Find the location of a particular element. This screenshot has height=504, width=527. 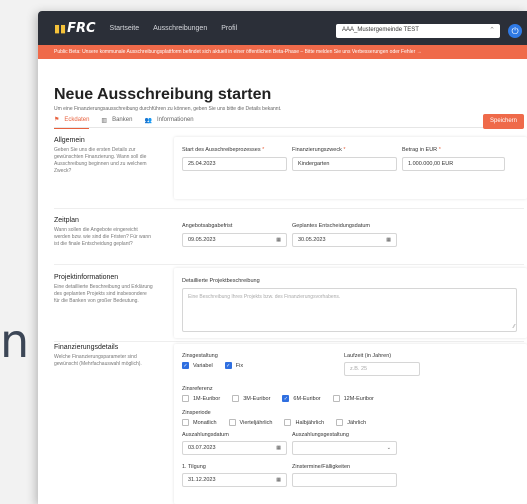

tenant-select: AAA_Mustergemeinde TEST ⌃ is located at coordinates (418, 31).